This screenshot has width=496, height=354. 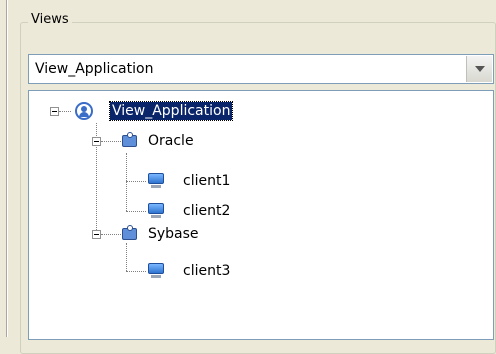 I want to click on view-select-combobox: View_Application, so click(x=261, y=69).